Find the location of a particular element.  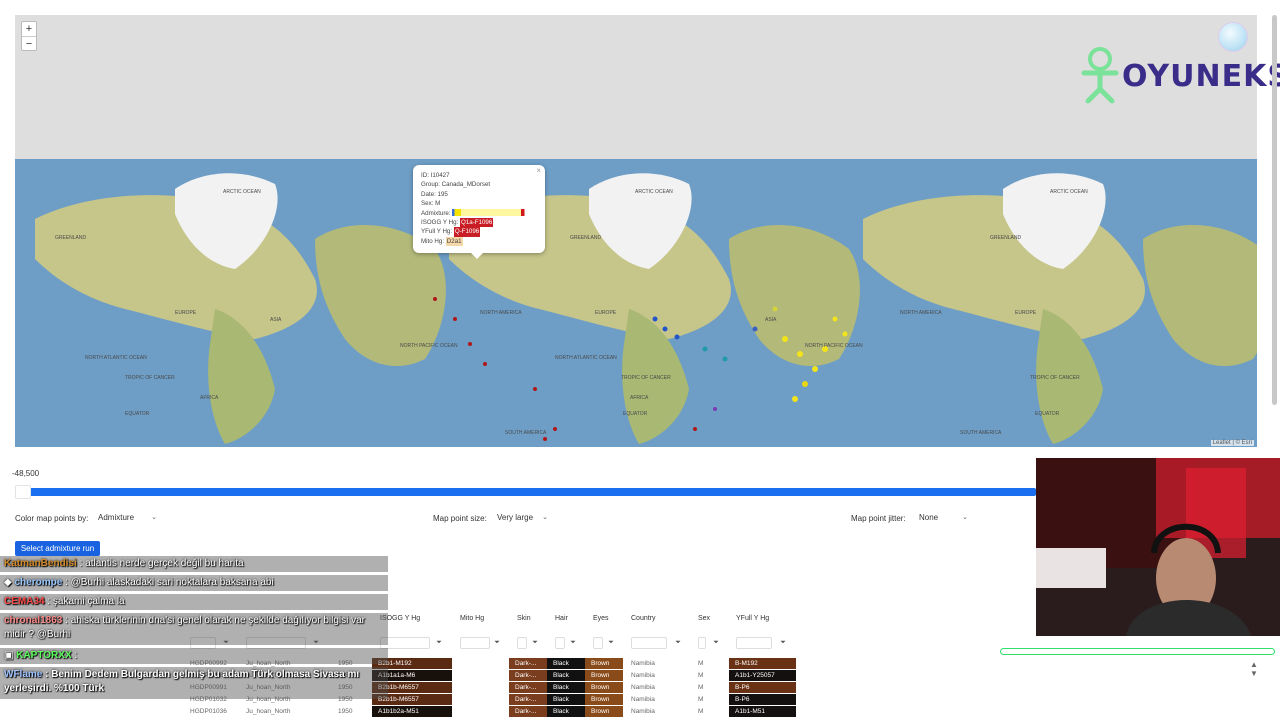

map-label: SOUTH AMERICA is located at coordinates (526, 433).